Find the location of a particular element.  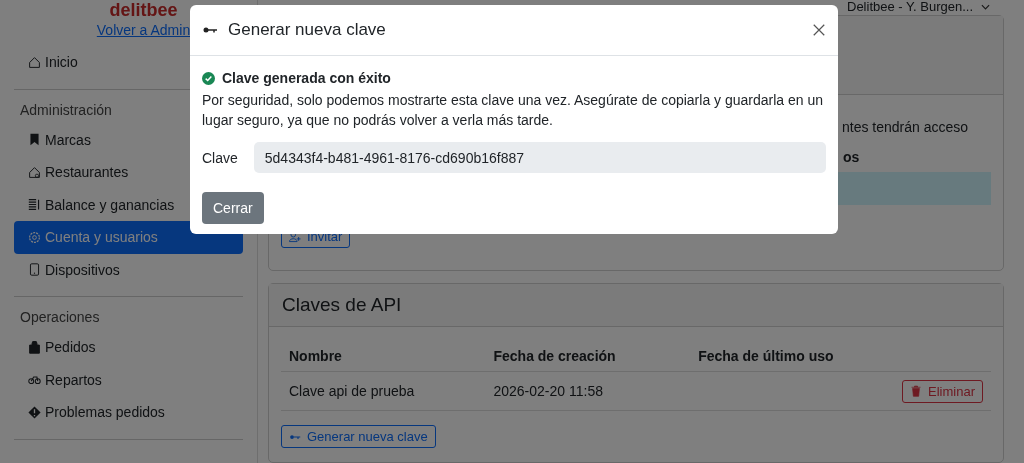

house-icon is located at coordinates (34, 62).